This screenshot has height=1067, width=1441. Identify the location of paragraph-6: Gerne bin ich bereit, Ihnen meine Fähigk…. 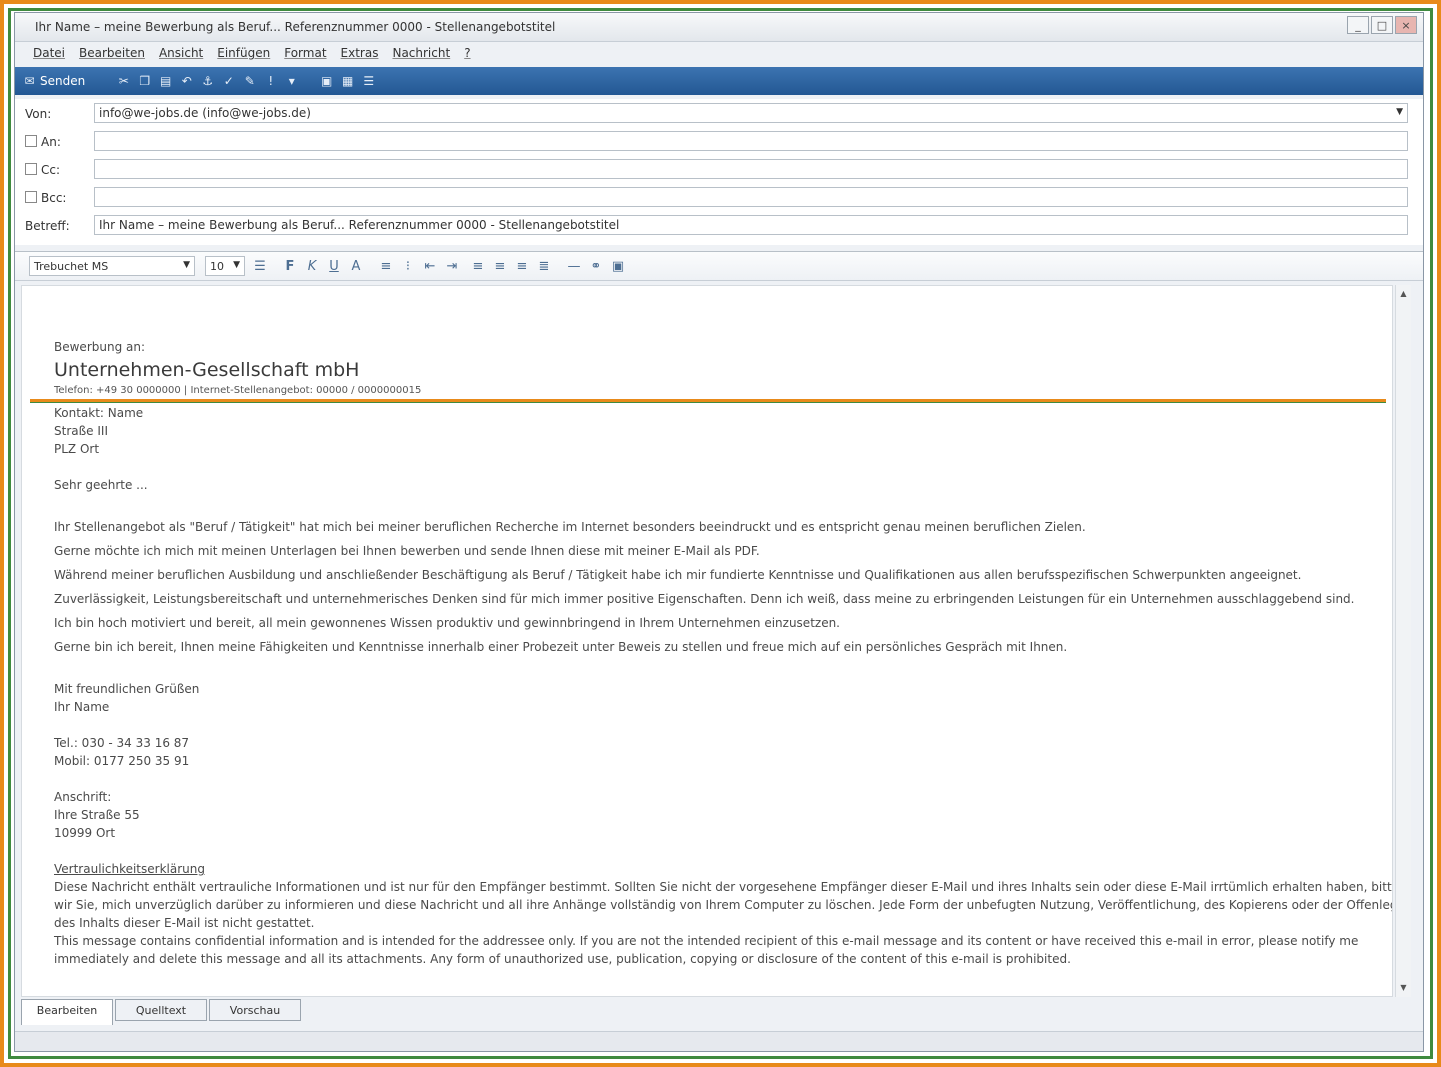
(561, 647).